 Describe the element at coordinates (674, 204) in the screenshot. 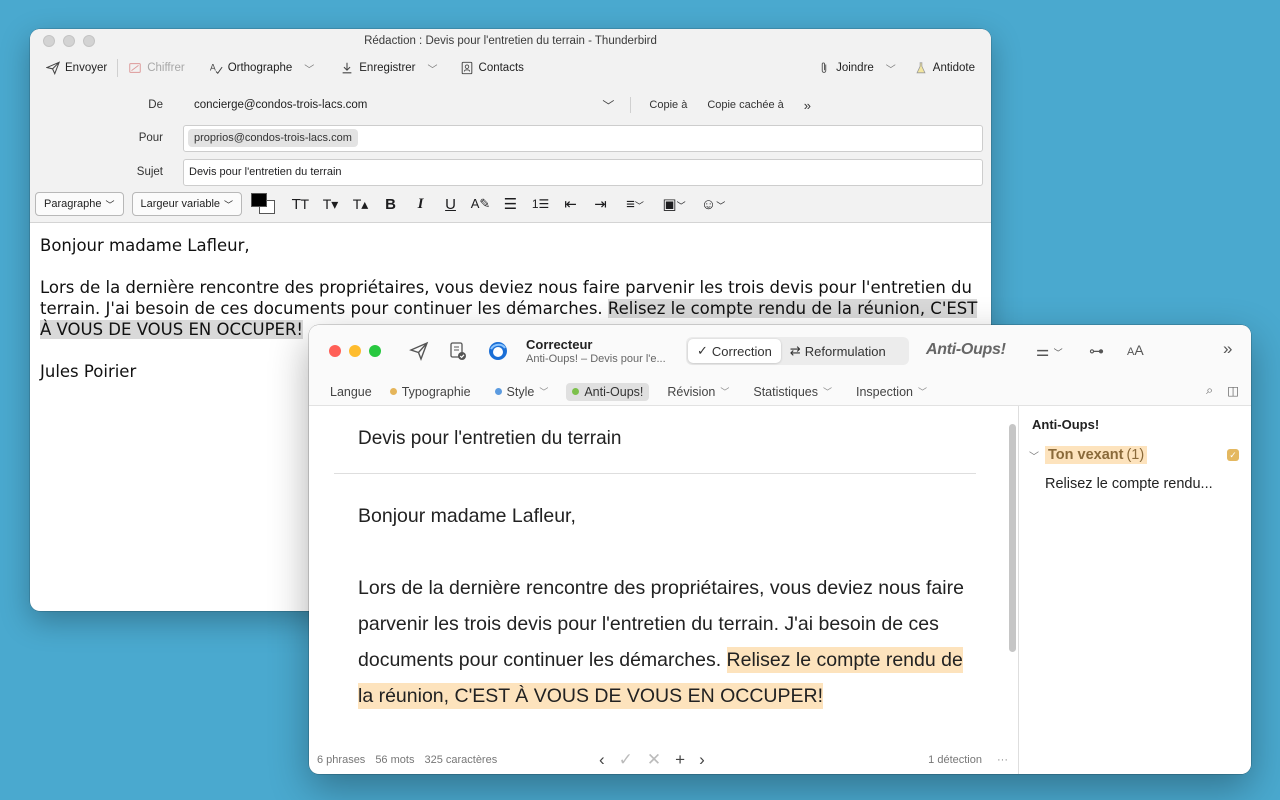

I see `insert-image-icon: ▣﹀` at that location.